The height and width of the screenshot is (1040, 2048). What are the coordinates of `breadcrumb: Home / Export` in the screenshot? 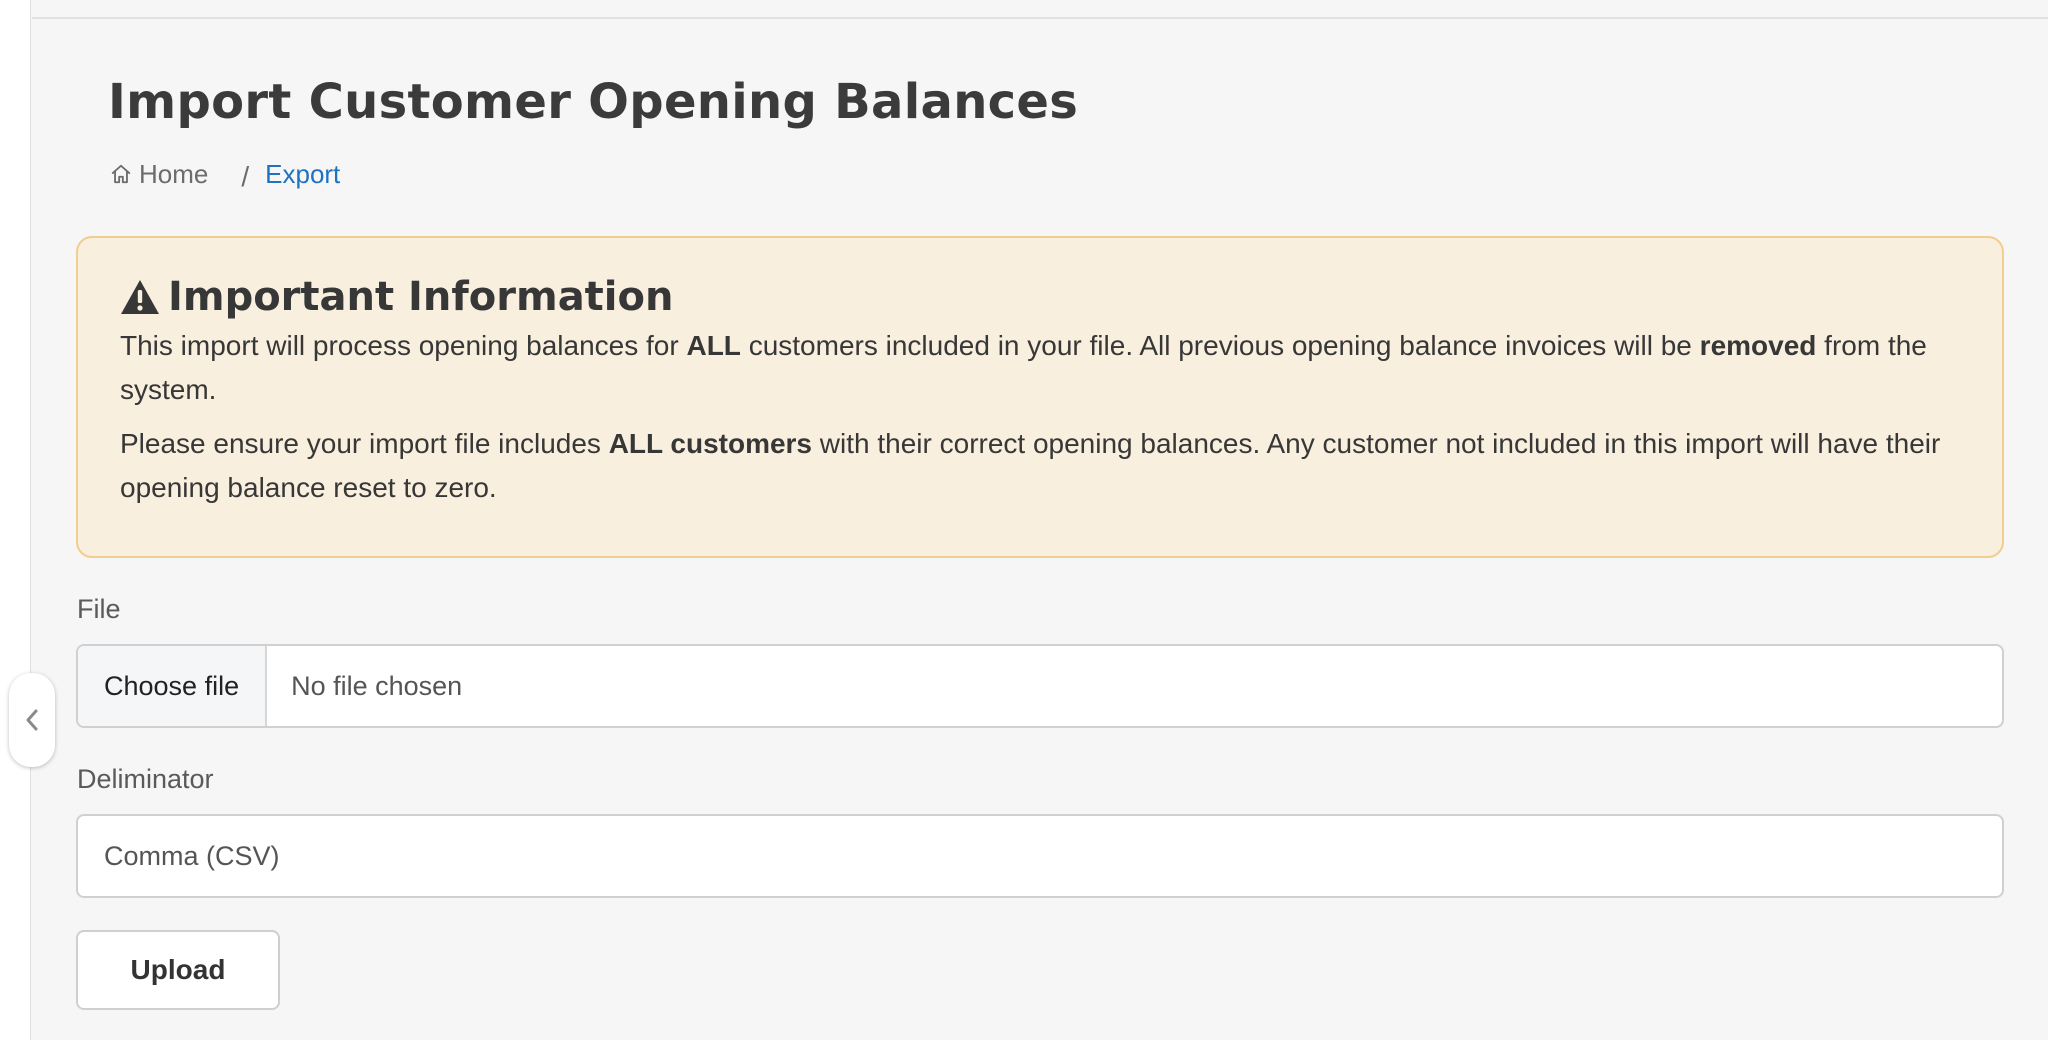 It's located at (225, 174).